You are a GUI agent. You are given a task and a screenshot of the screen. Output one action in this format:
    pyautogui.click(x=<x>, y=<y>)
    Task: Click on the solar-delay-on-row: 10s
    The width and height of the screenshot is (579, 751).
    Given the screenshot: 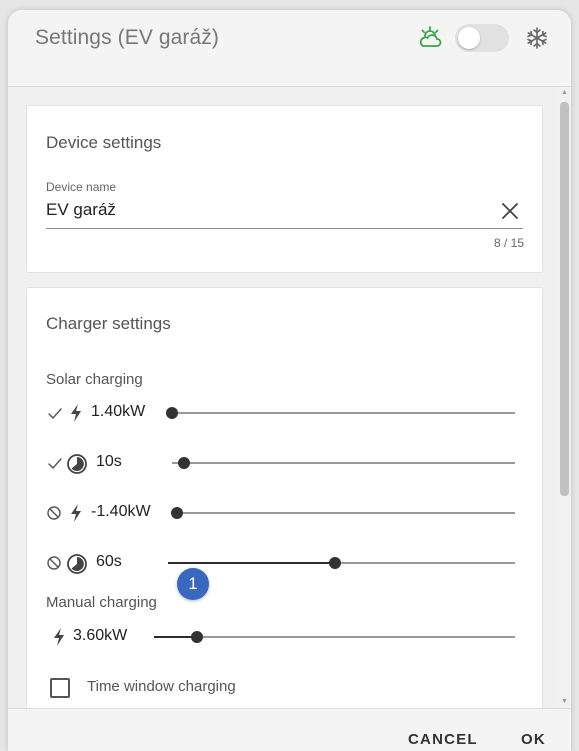 What is the action you would take?
    pyautogui.click(x=284, y=463)
    